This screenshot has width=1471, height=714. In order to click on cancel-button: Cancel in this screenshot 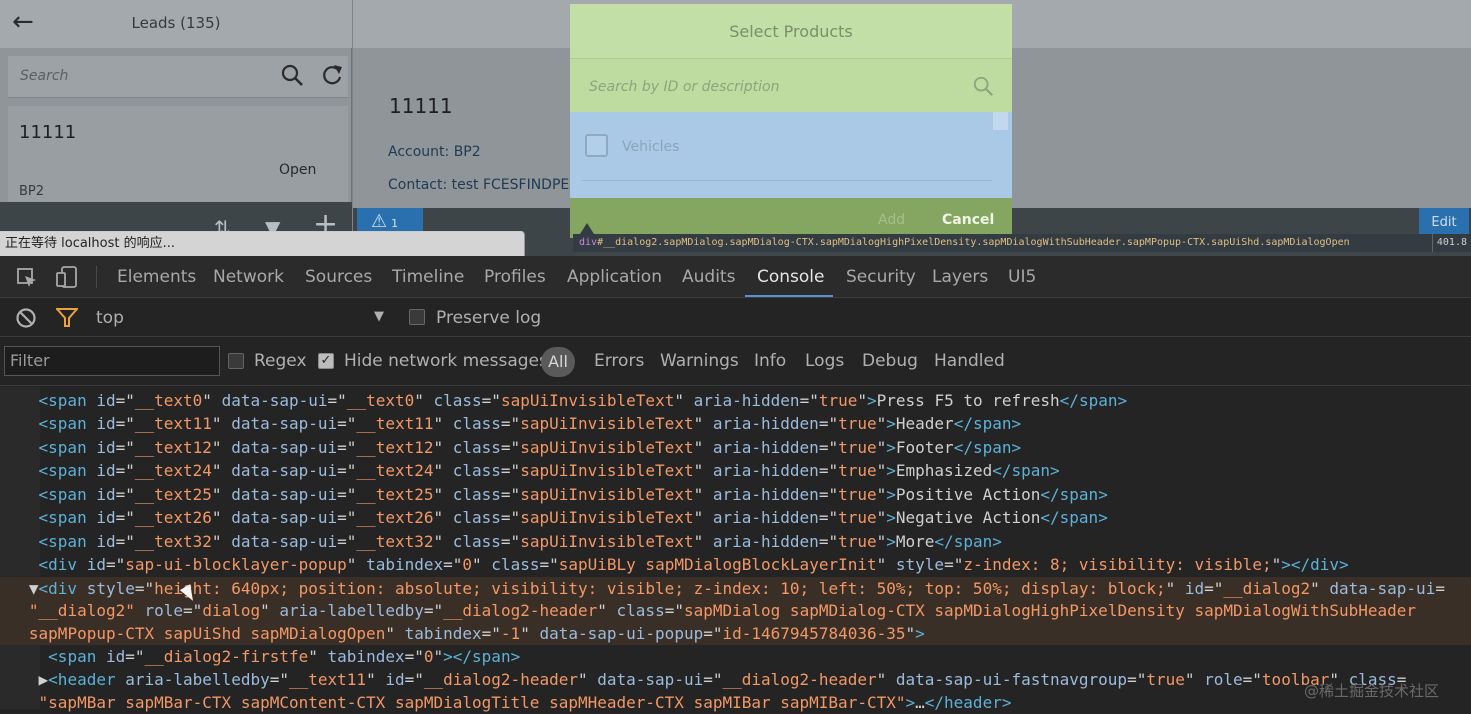, I will do `click(968, 220)`.